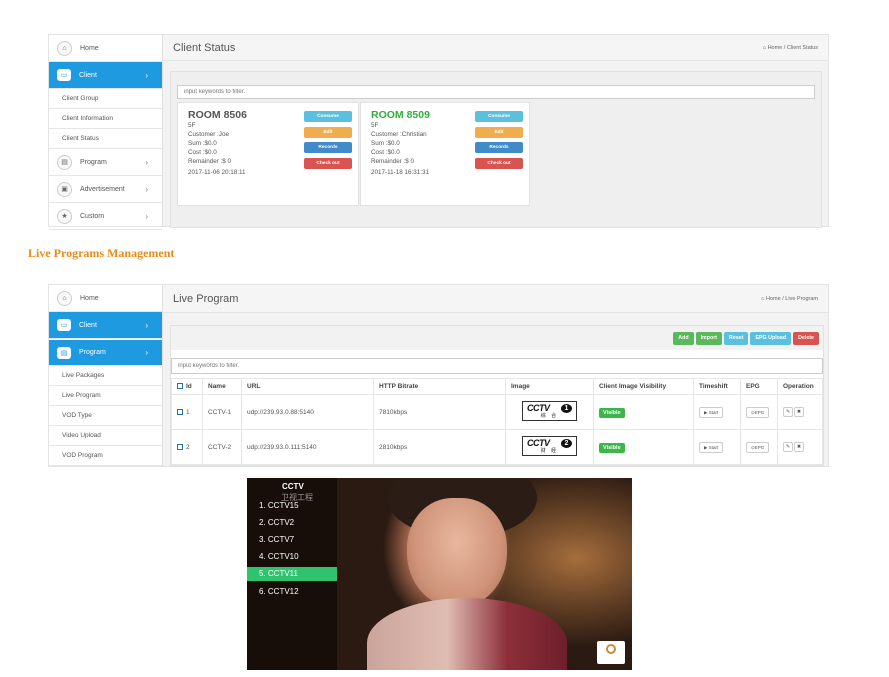 The image size is (889, 677). What do you see at coordinates (736, 338) in the screenshot?
I see `reset-button: Reset` at bounding box center [736, 338].